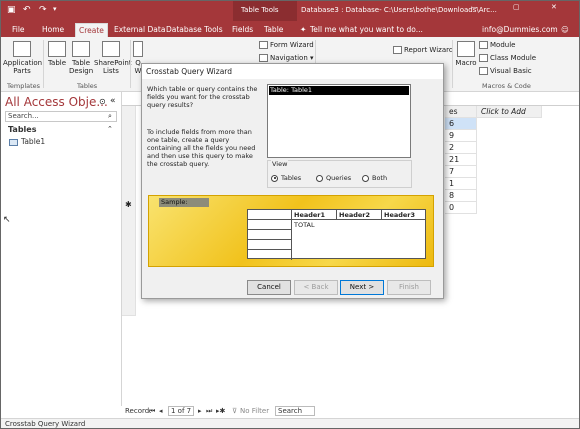  I want to click on customize-qat-icon: ▾, so click(55, 9).